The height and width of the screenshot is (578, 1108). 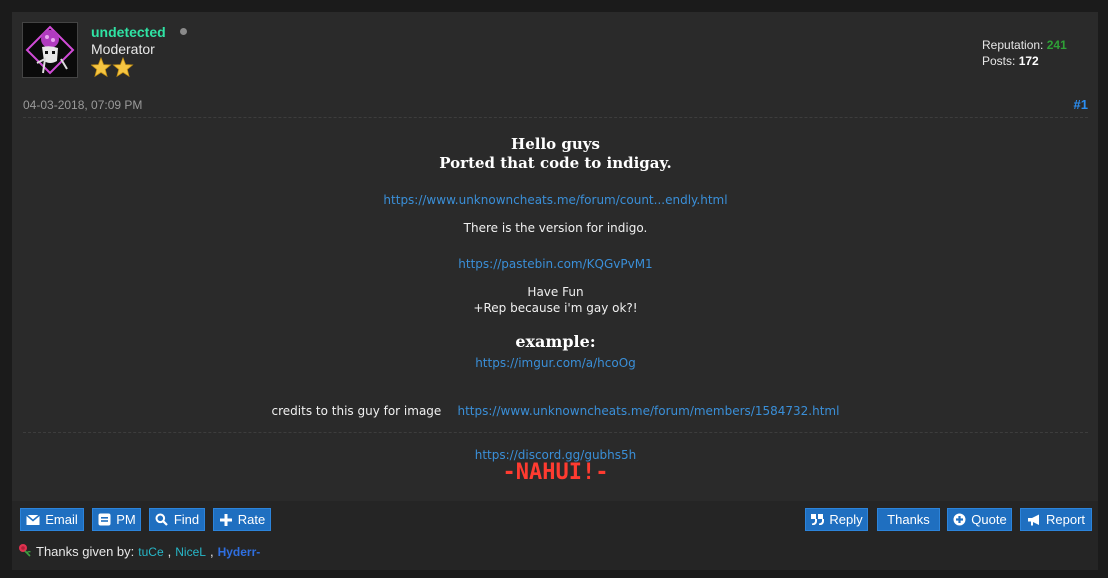 What do you see at coordinates (104, 520) in the screenshot?
I see `message-icon` at bounding box center [104, 520].